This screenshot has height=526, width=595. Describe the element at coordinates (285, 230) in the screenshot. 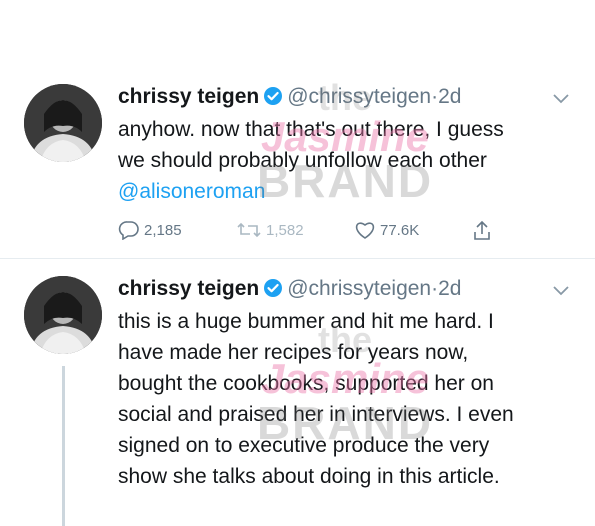

I see `retweet-count: 1,582` at that location.